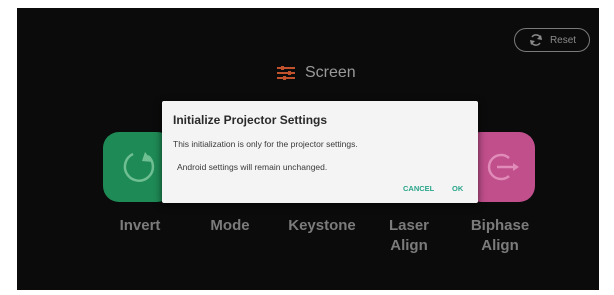 The height and width of the screenshot is (295, 614). I want to click on screen-header: Screen, so click(316, 73).